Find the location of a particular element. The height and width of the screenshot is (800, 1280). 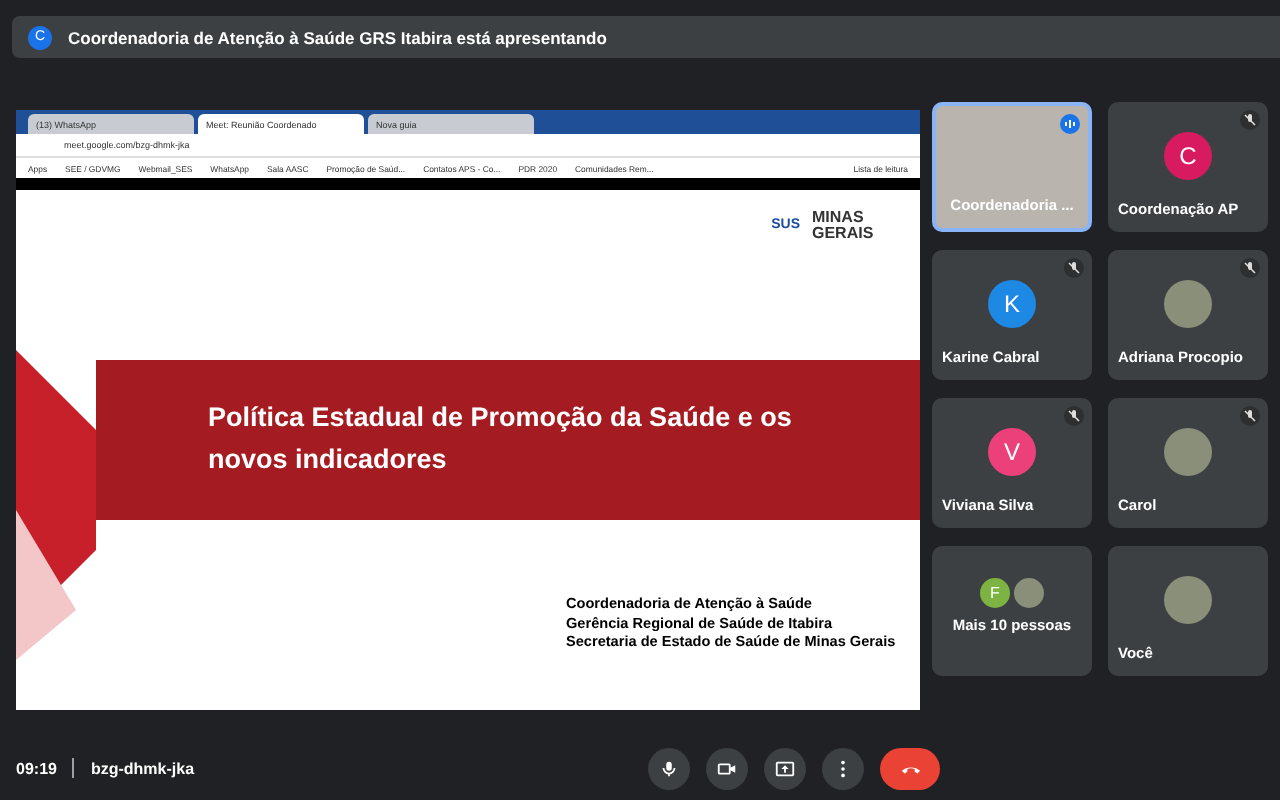

avatar: V is located at coordinates (1012, 451).